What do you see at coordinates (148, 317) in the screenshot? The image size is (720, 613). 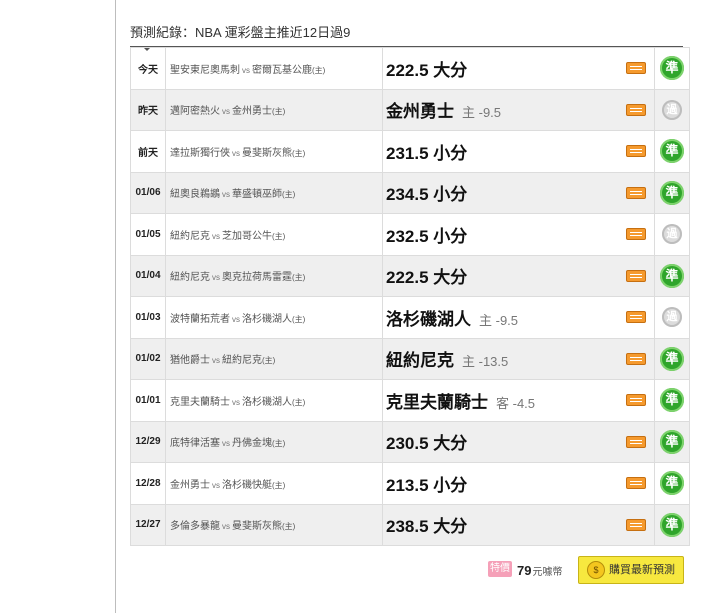 I see `row-date: 01/03` at bounding box center [148, 317].